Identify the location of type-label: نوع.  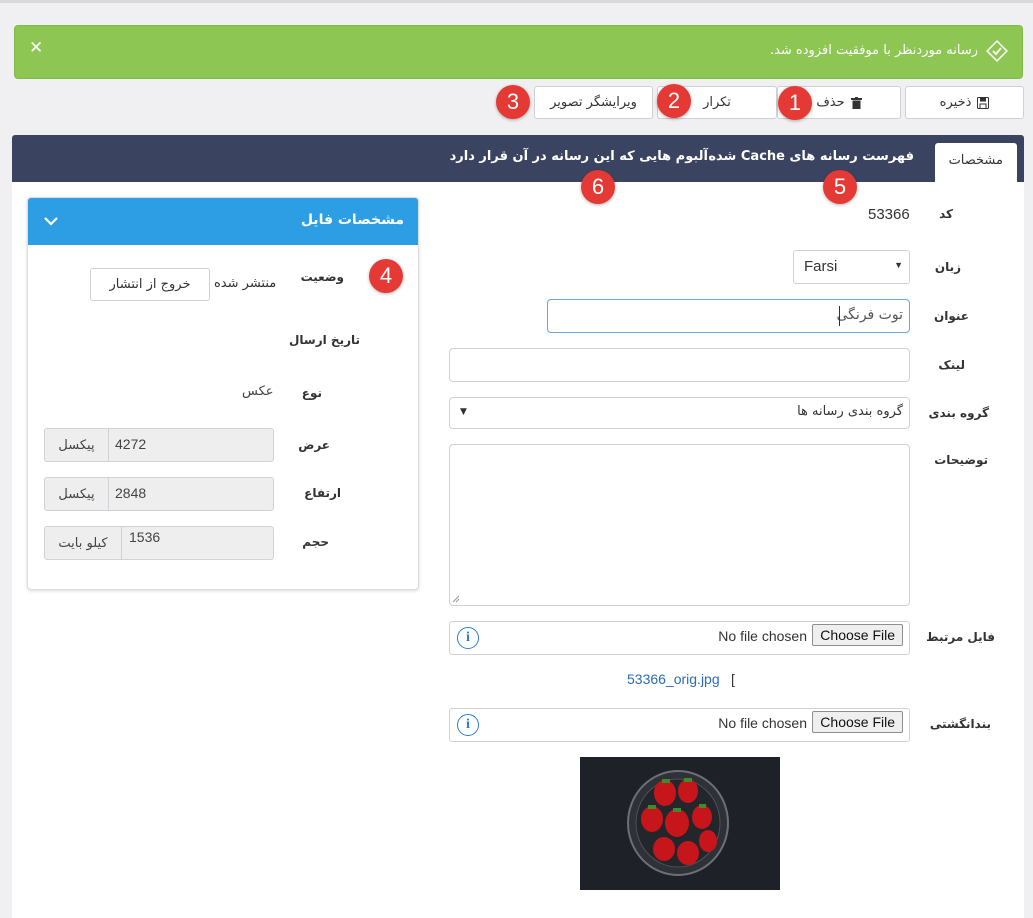
(311, 393).